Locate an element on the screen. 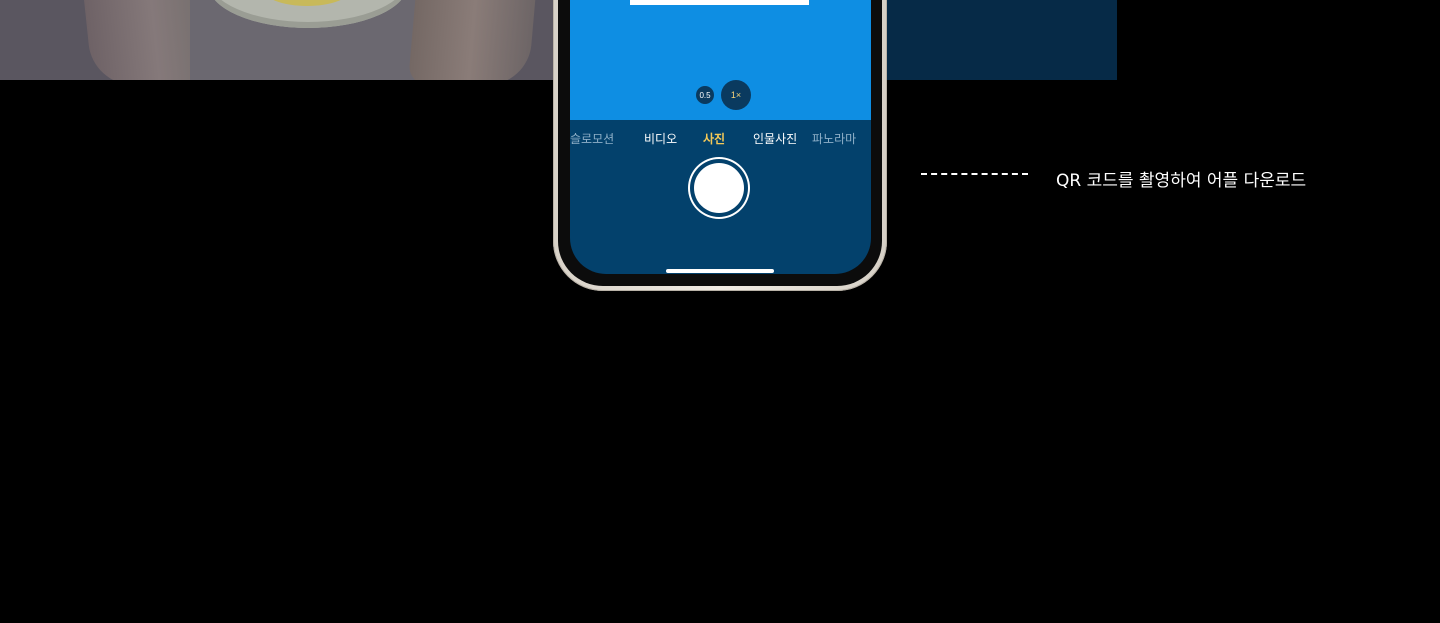 This screenshot has width=1440, height=623. shutter-button is located at coordinates (719, 188).